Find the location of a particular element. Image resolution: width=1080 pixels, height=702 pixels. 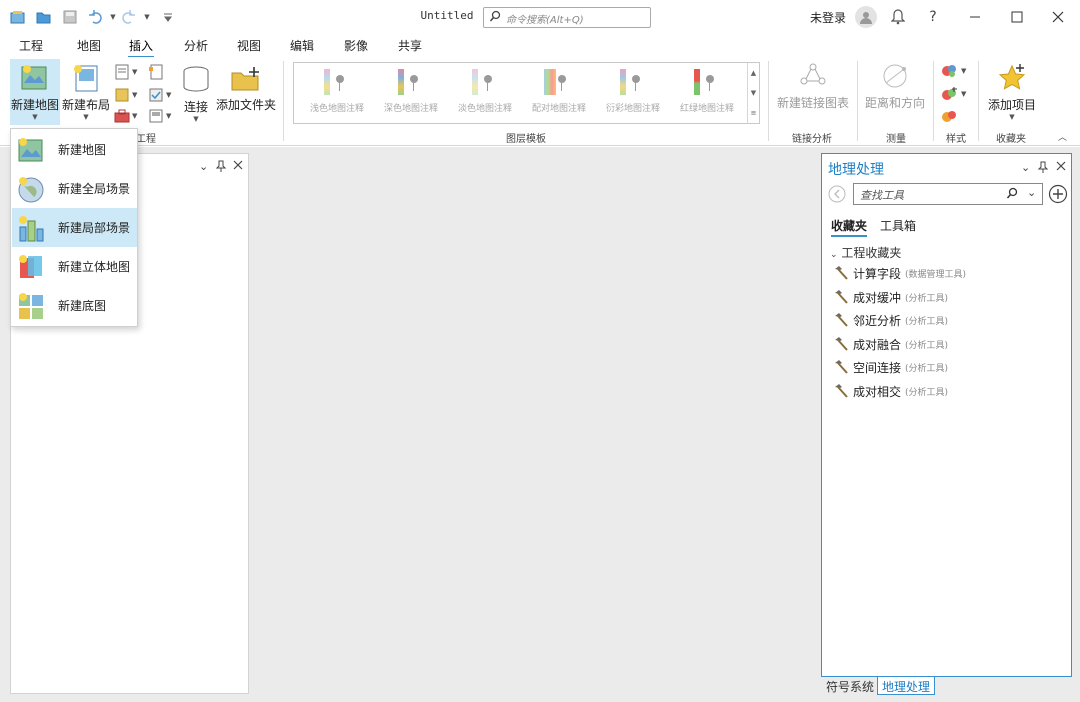

tool-item: 成对缓冲 (分析工具) is located at coordinates (890, 297).